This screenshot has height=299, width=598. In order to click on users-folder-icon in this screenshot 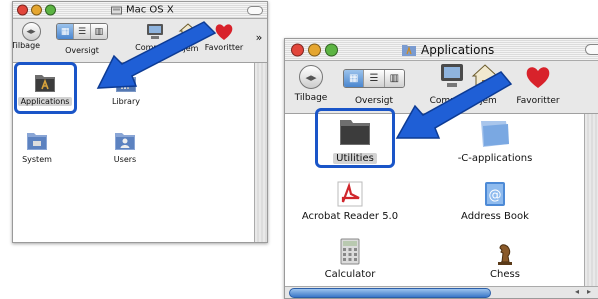, I will do `click(125, 141)`.